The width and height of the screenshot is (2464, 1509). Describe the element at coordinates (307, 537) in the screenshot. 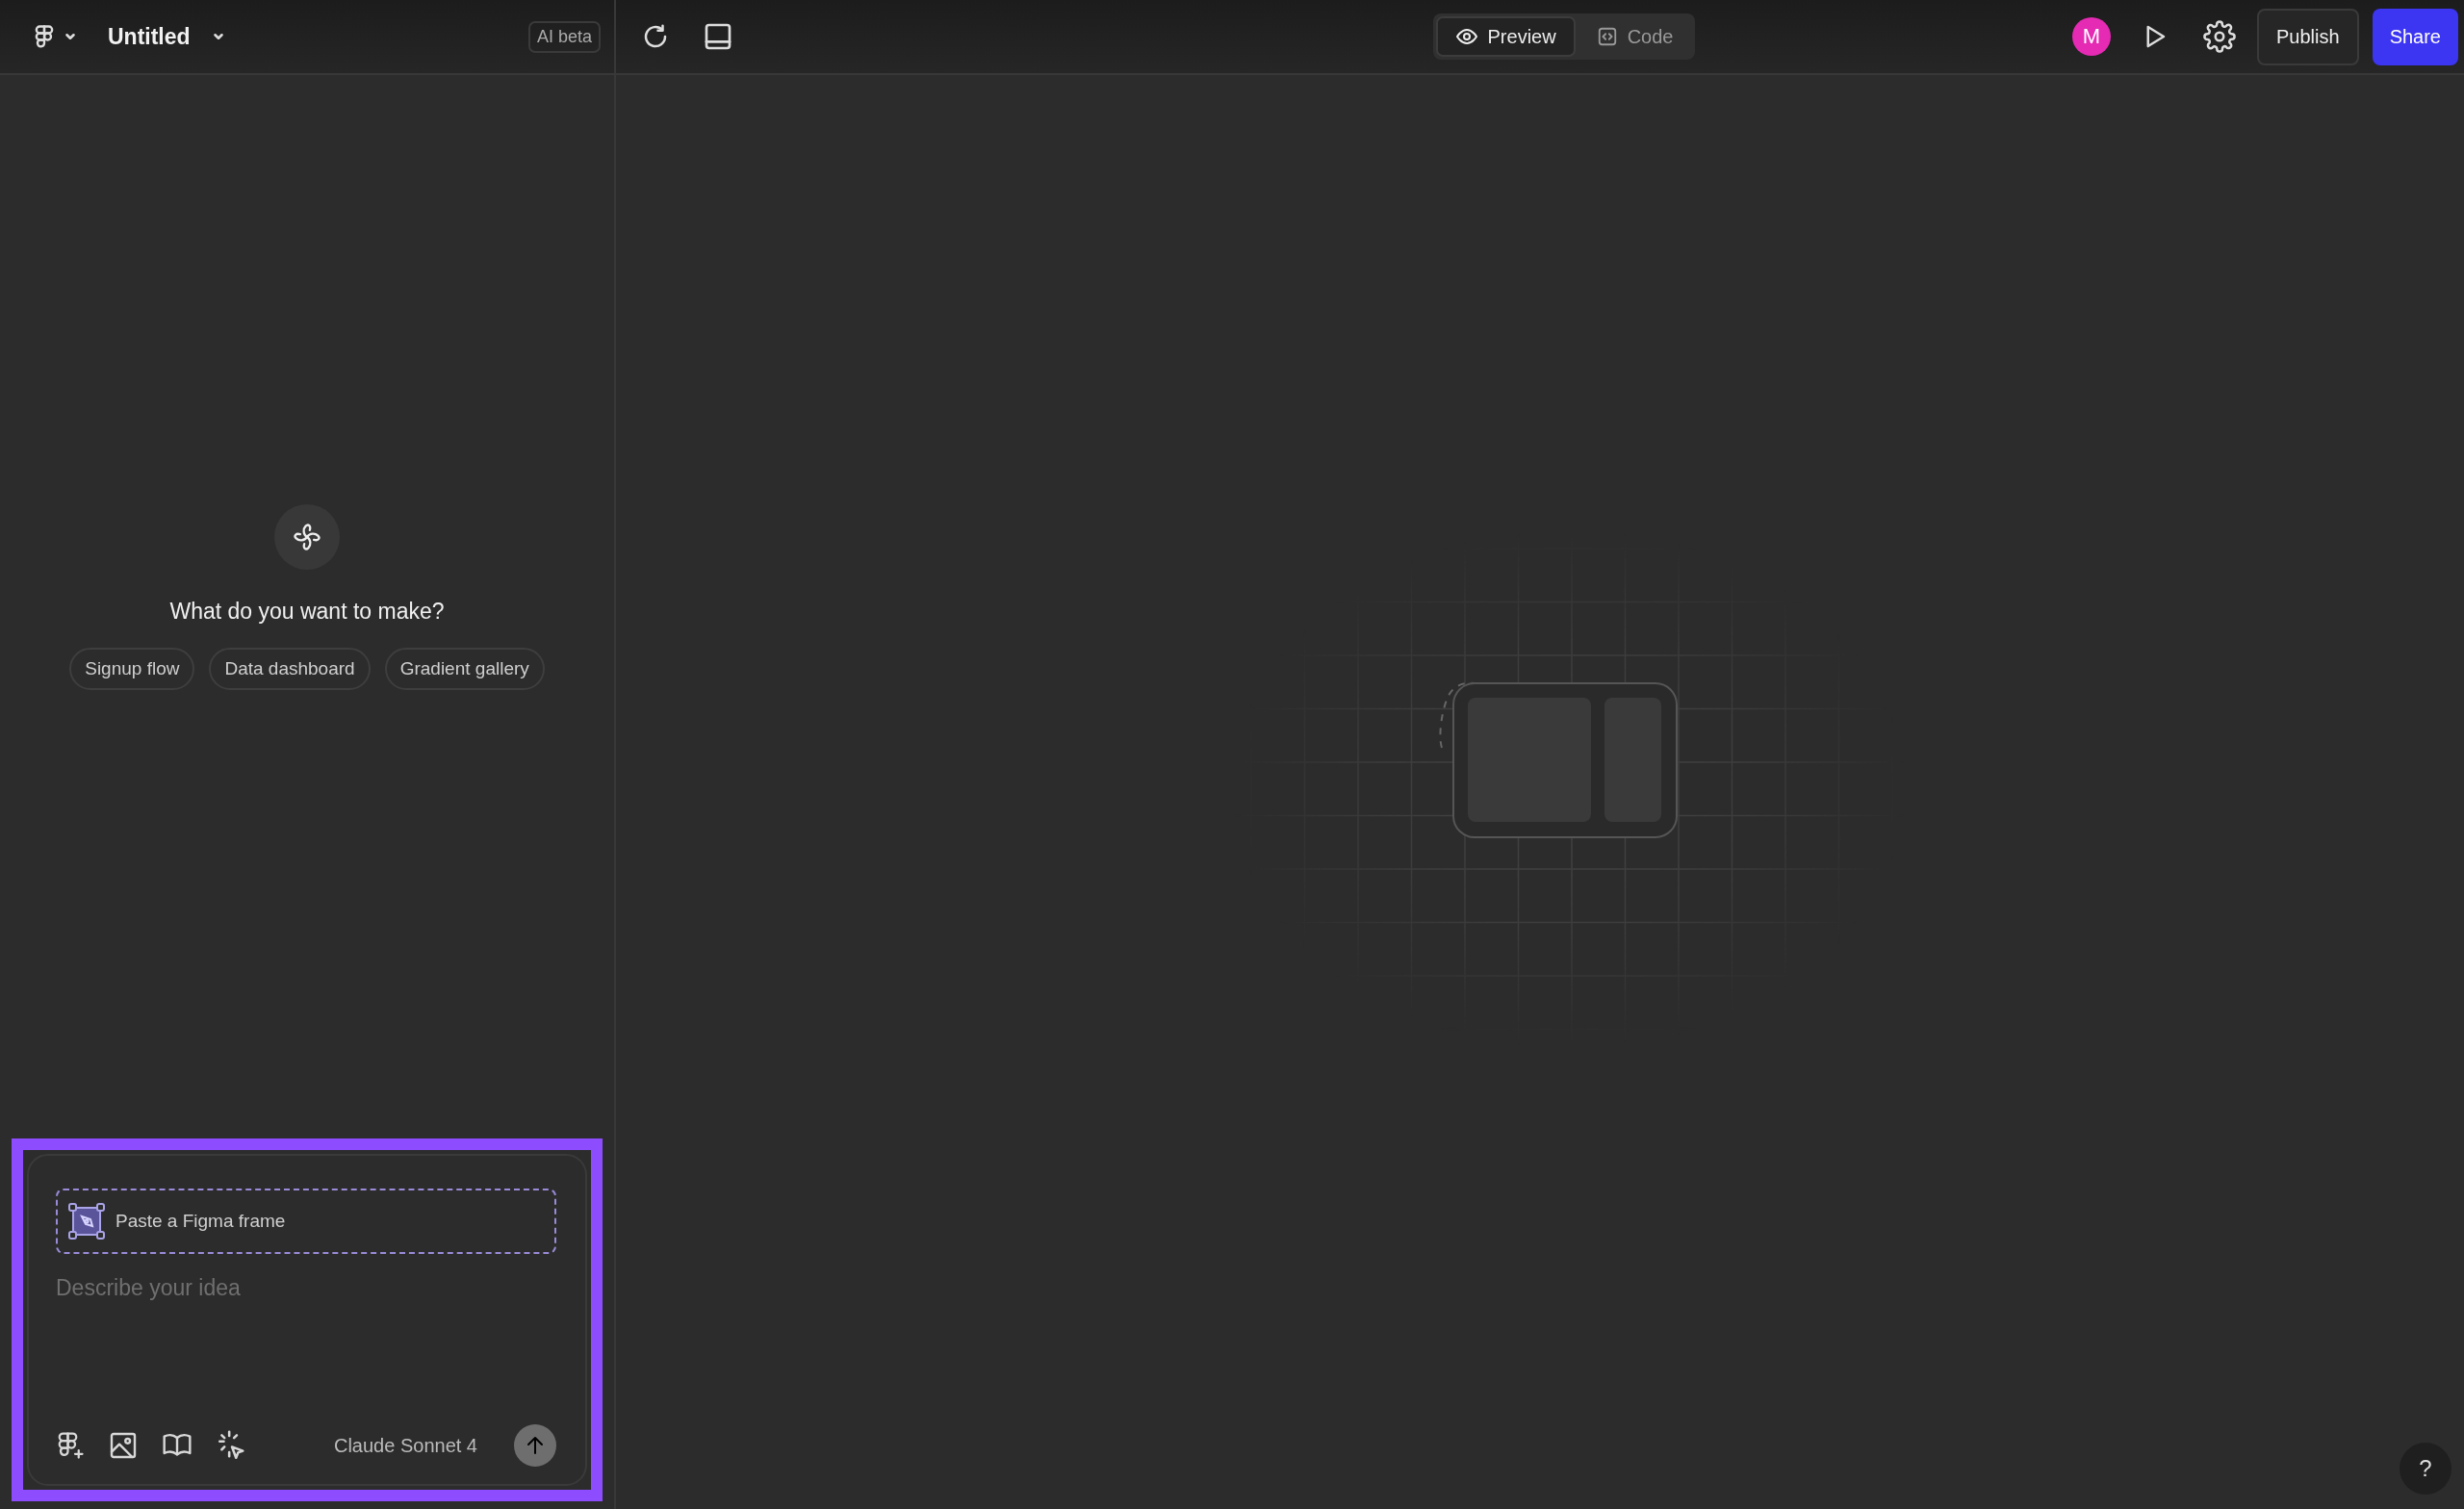

I see `sparkle-icon` at that location.